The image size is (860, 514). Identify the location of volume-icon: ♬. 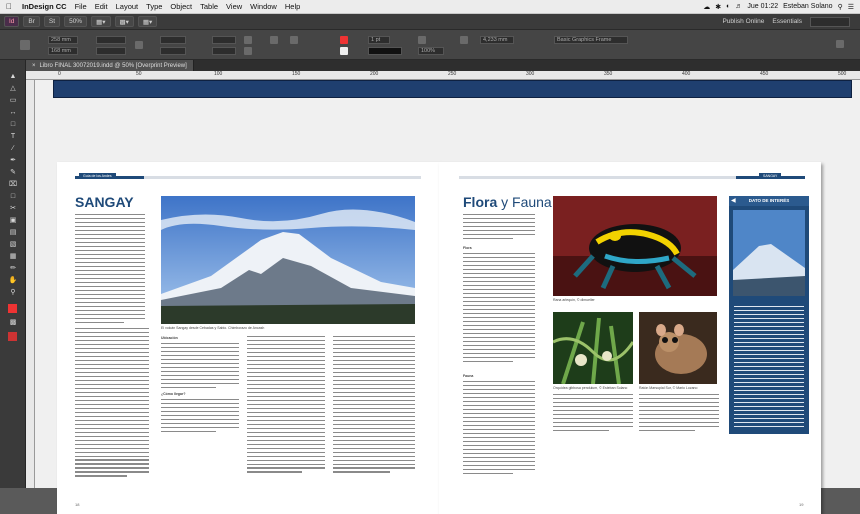
(738, 6).